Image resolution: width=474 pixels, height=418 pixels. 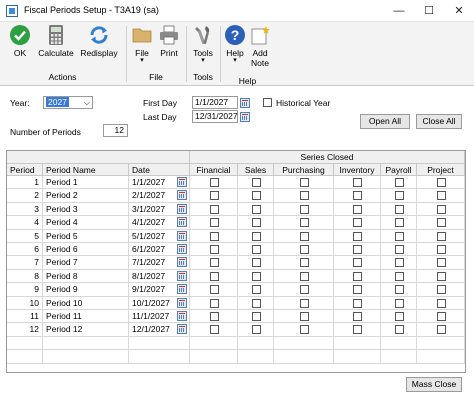 I want to click on period-name-cell: Period 9, so click(x=86, y=290).